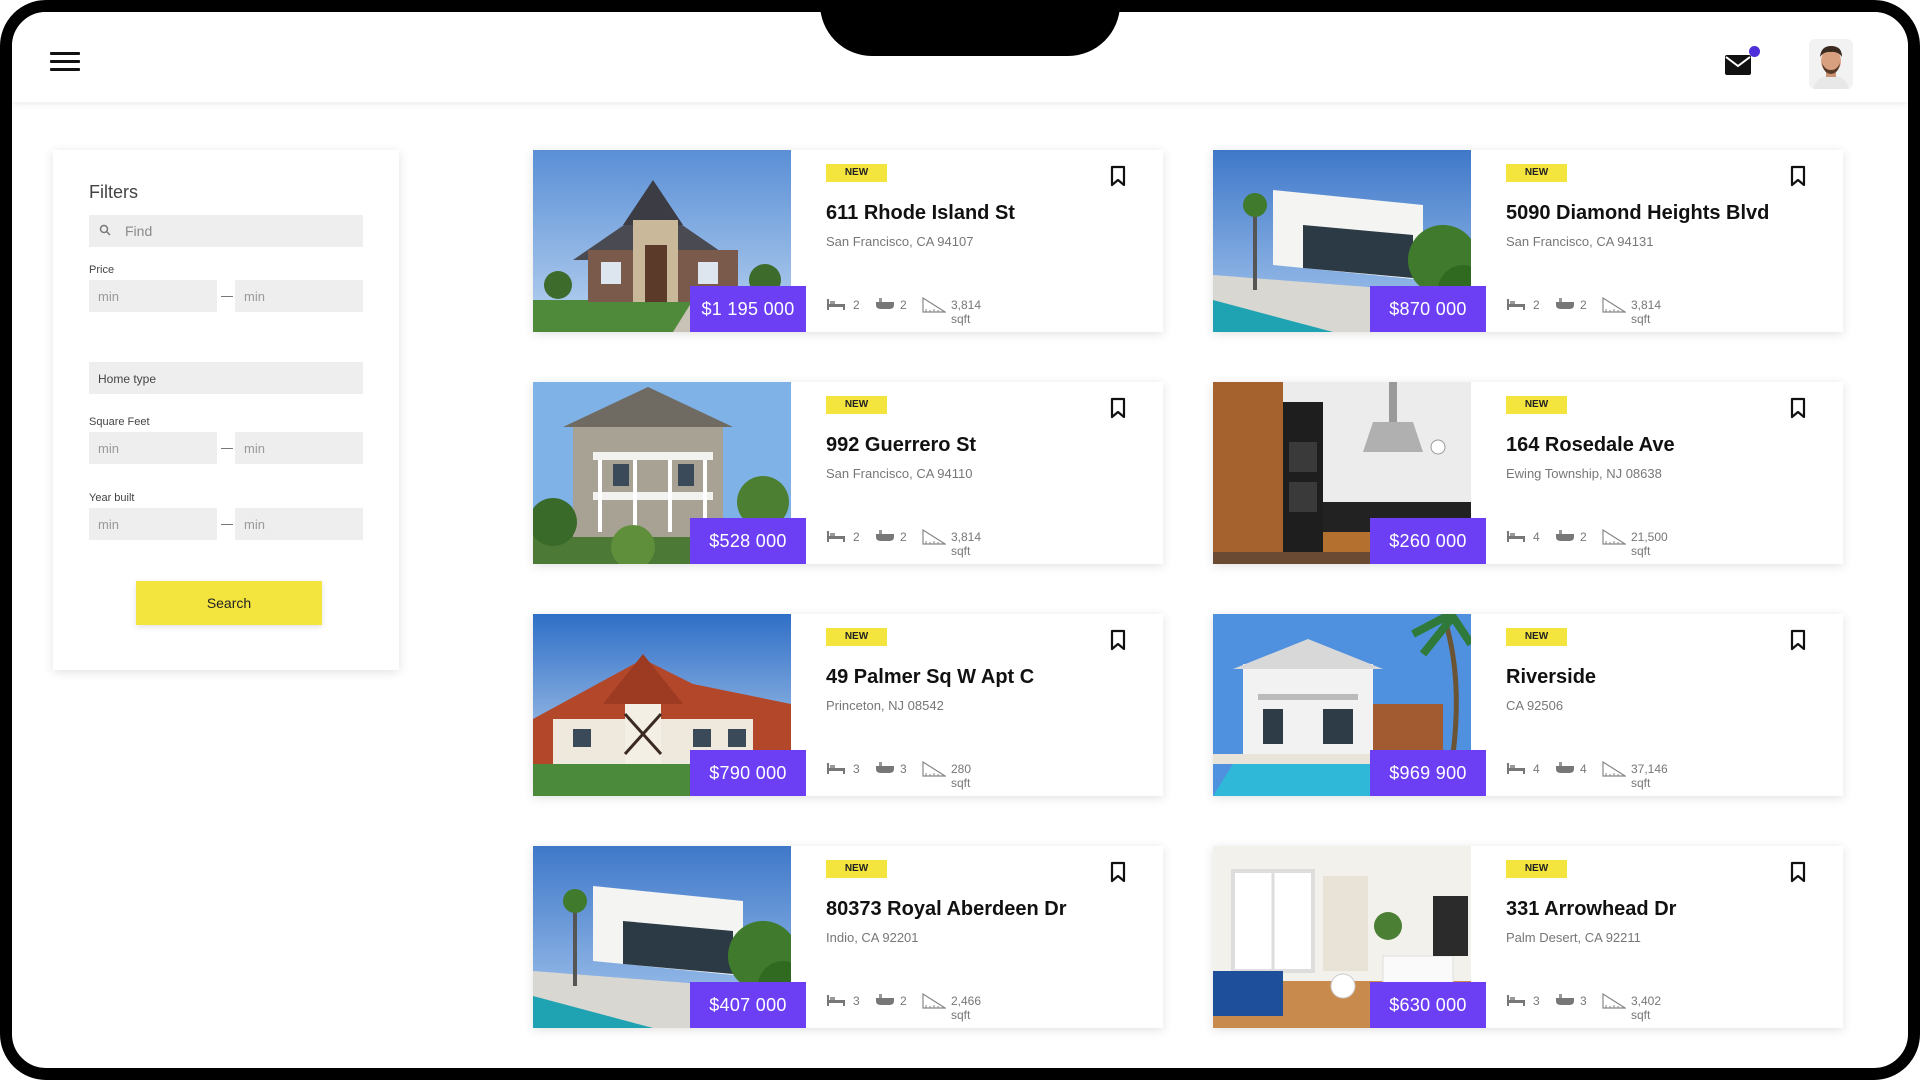 The width and height of the screenshot is (1920, 1080). I want to click on filters-title: Filters, so click(113, 192).